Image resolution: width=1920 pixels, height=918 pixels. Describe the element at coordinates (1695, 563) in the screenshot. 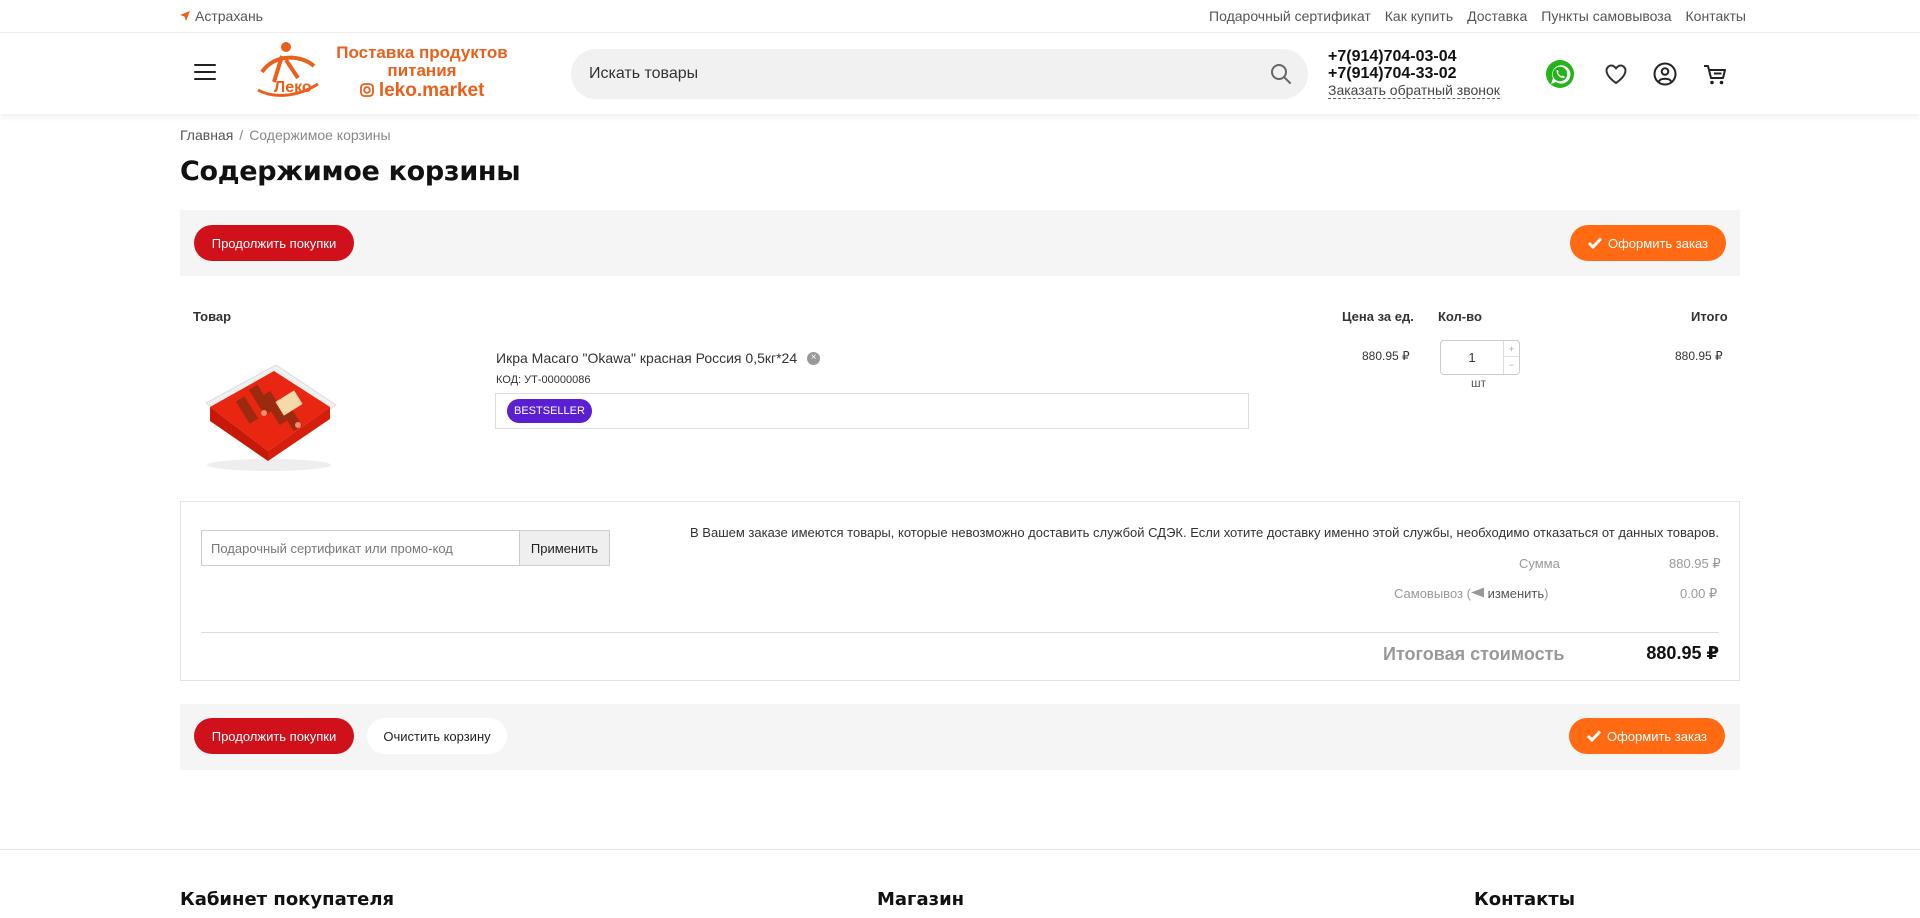

I see `sum-value: 880.95 ₽` at that location.